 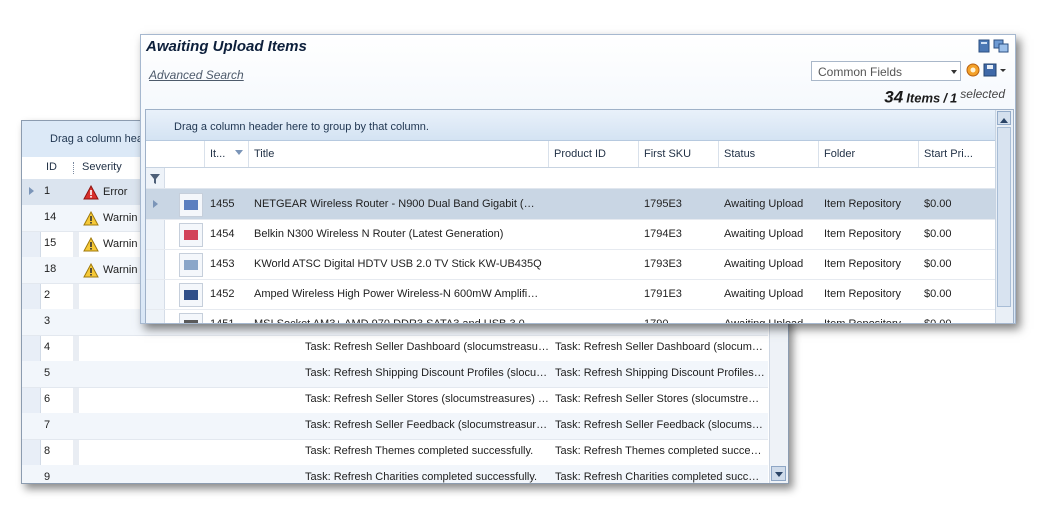 What do you see at coordinates (51, 167) in the screenshot?
I see `column-header-id: ID` at bounding box center [51, 167].